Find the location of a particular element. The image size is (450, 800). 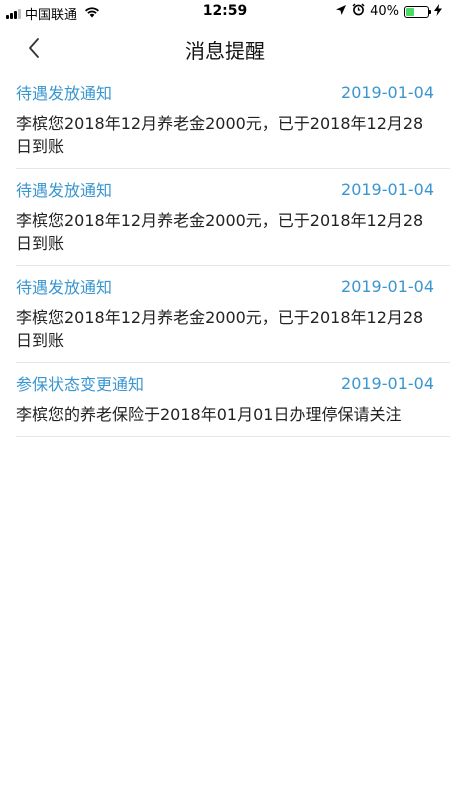

alarm-icon is located at coordinates (358, 11).